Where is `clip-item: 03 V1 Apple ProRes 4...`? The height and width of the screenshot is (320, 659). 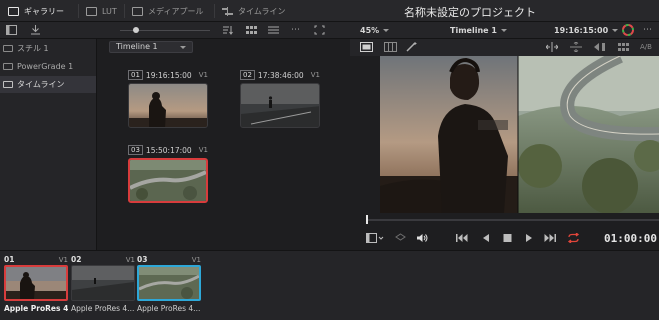 clip-item: 03 V1 Apple ProRes 4... is located at coordinates (169, 283).